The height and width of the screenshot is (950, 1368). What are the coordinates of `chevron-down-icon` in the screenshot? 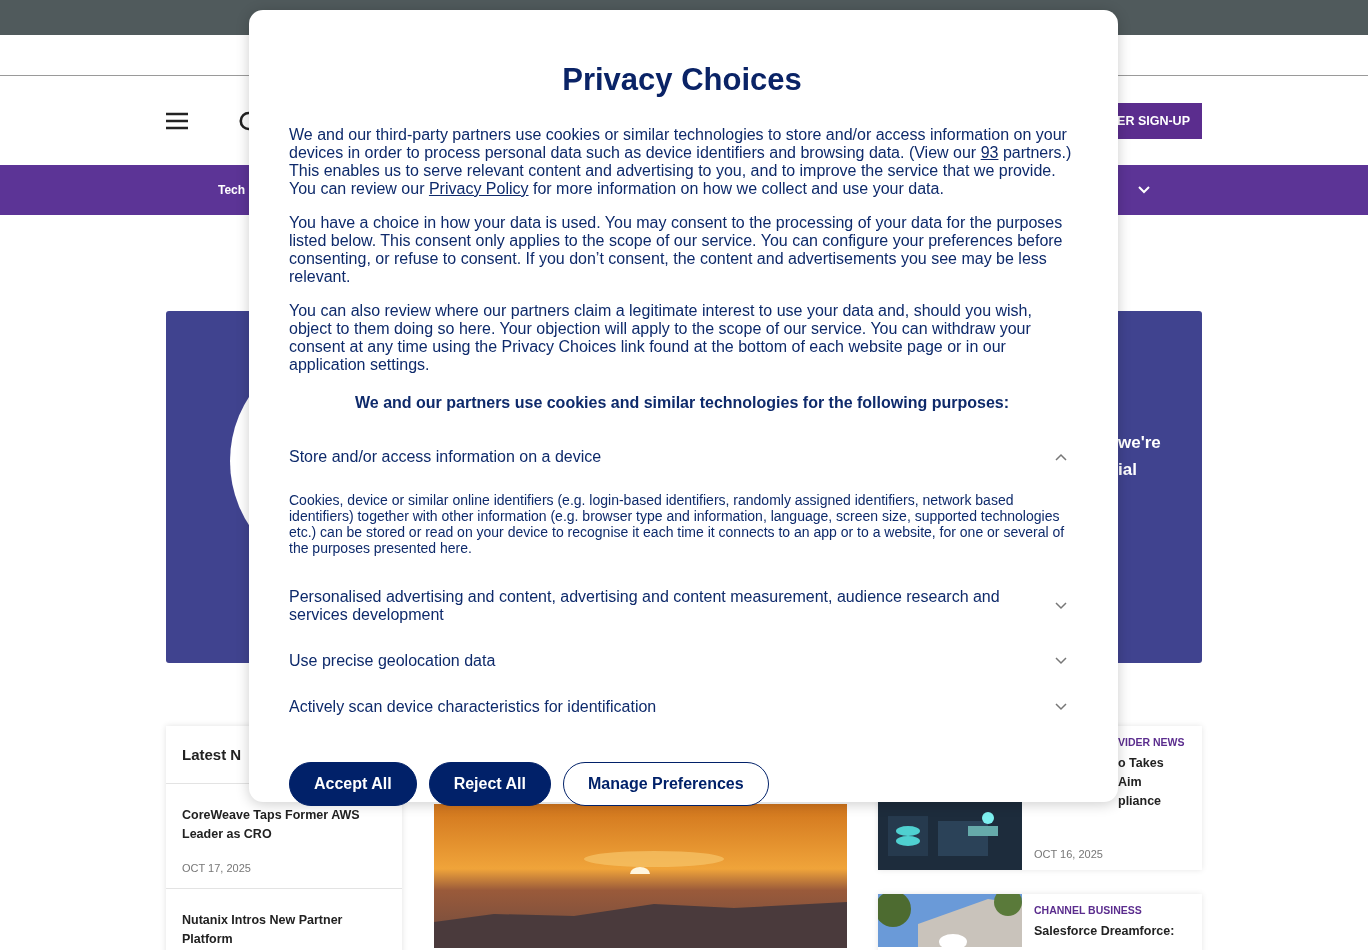 It's located at (1144, 190).